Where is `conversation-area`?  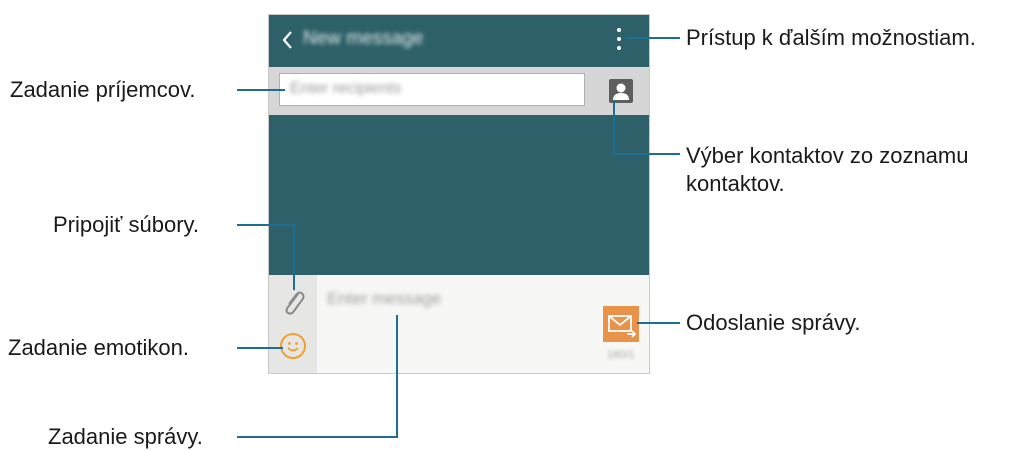
conversation-area is located at coordinates (459, 195).